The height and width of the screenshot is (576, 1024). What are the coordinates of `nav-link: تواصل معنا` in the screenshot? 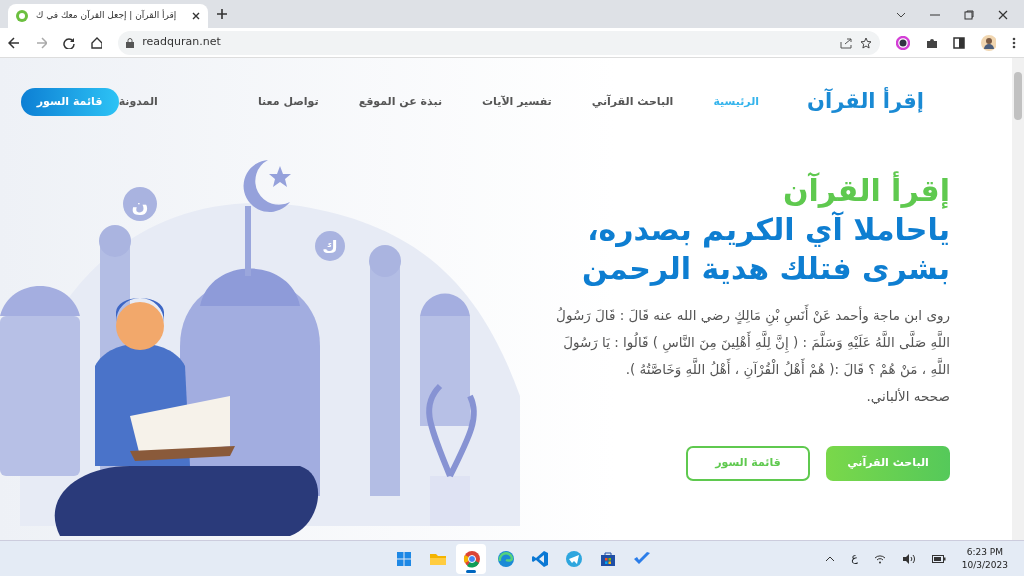 It's located at (288, 102).